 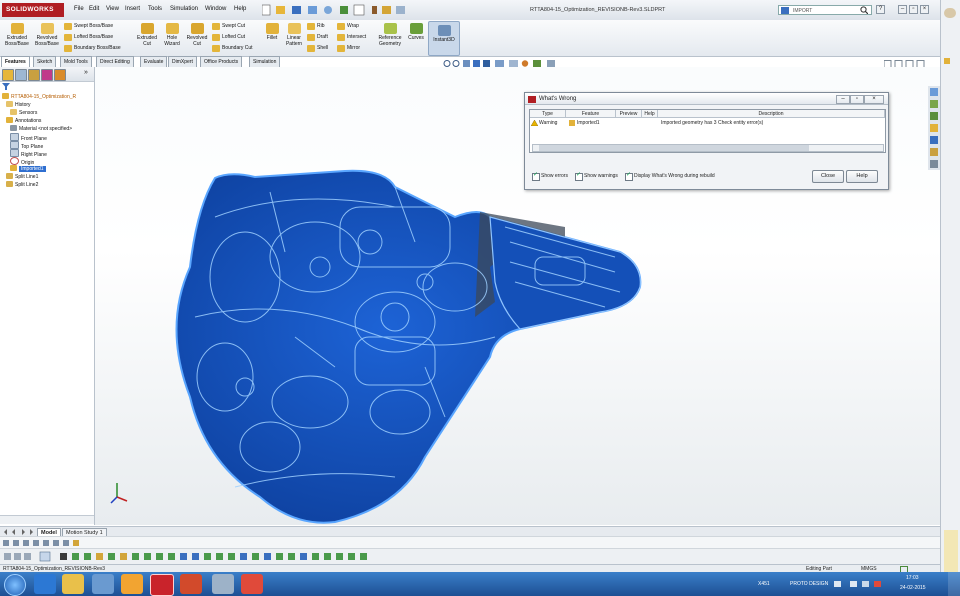 What do you see at coordinates (351, 37) in the screenshot?
I see `intersect-button: Intersect` at bounding box center [351, 37].